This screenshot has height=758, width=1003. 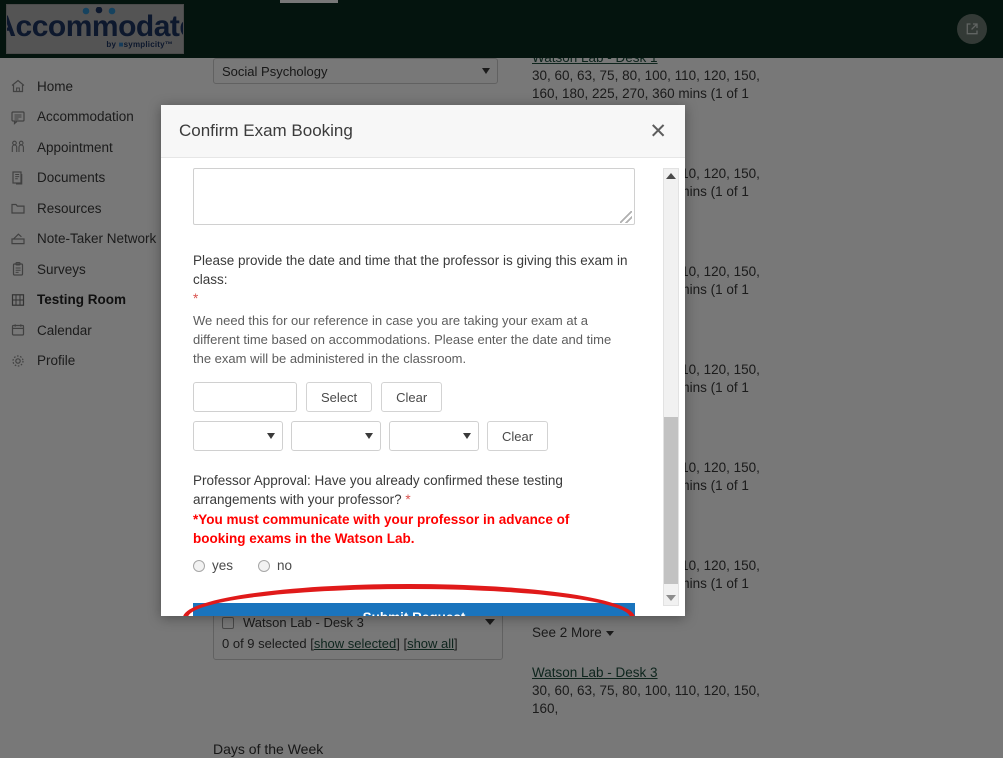 I want to click on modal-header: Confirm Exam Booking ✕, so click(x=423, y=131).